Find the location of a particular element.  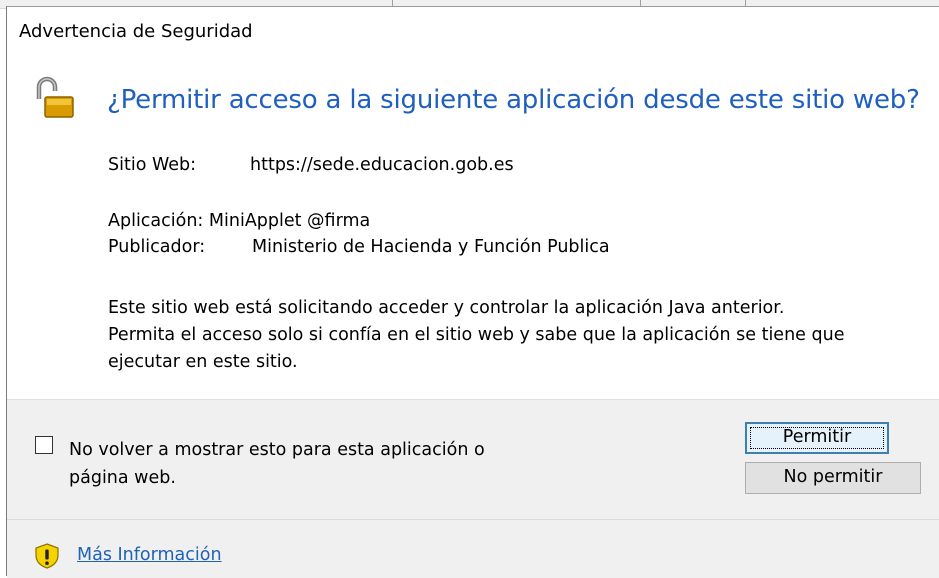

publisher-value: Ministerio de Hacienda y Función Publica is located at coordinates (431, 247).